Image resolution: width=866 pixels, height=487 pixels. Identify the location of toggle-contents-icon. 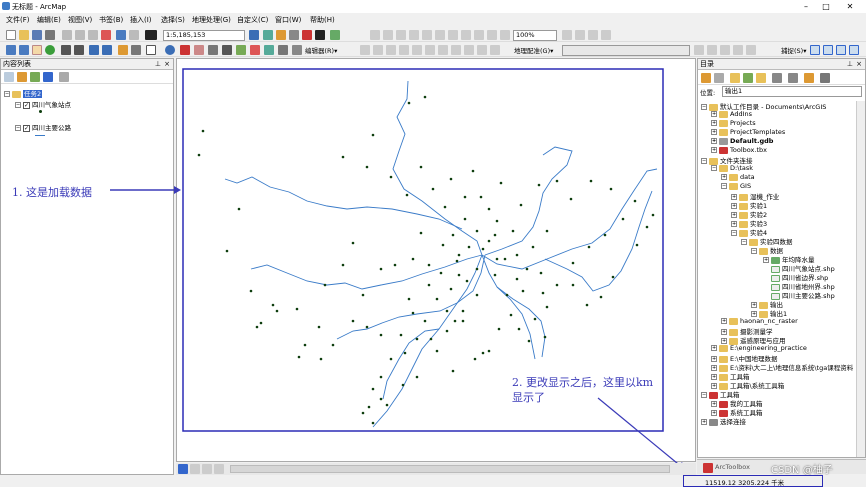
(777, 78).